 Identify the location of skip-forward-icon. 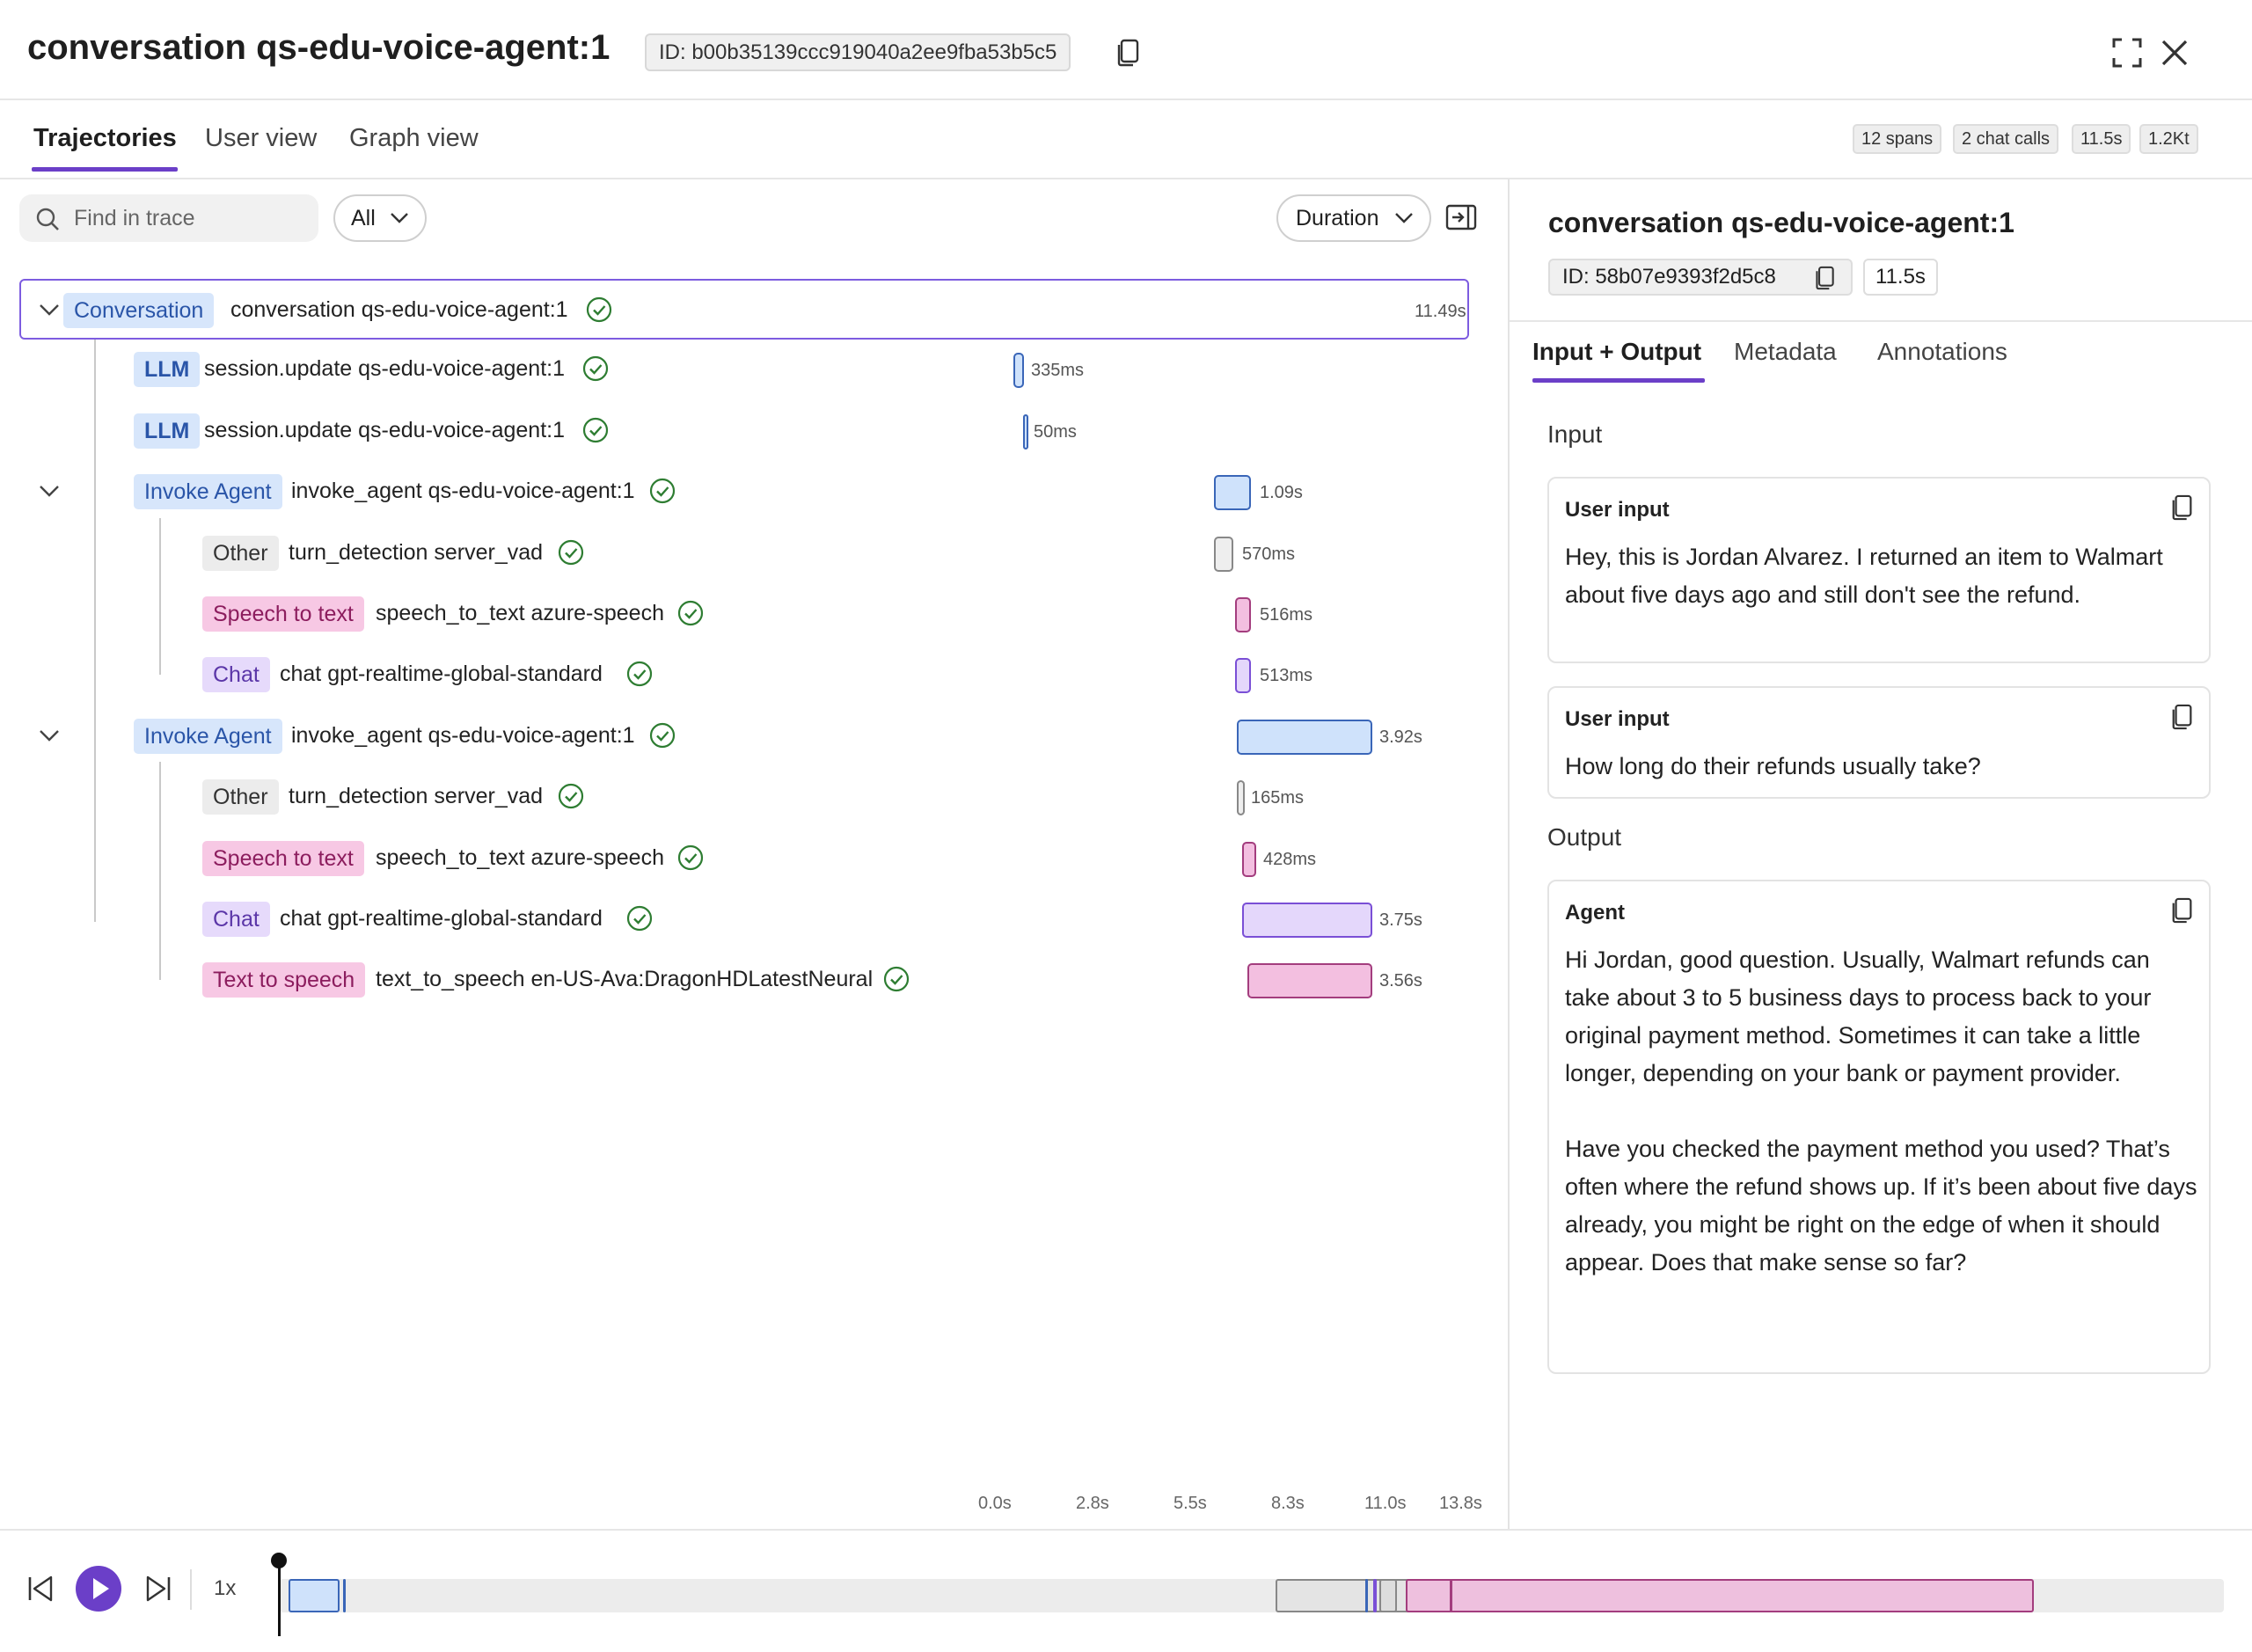
(158, 1589).